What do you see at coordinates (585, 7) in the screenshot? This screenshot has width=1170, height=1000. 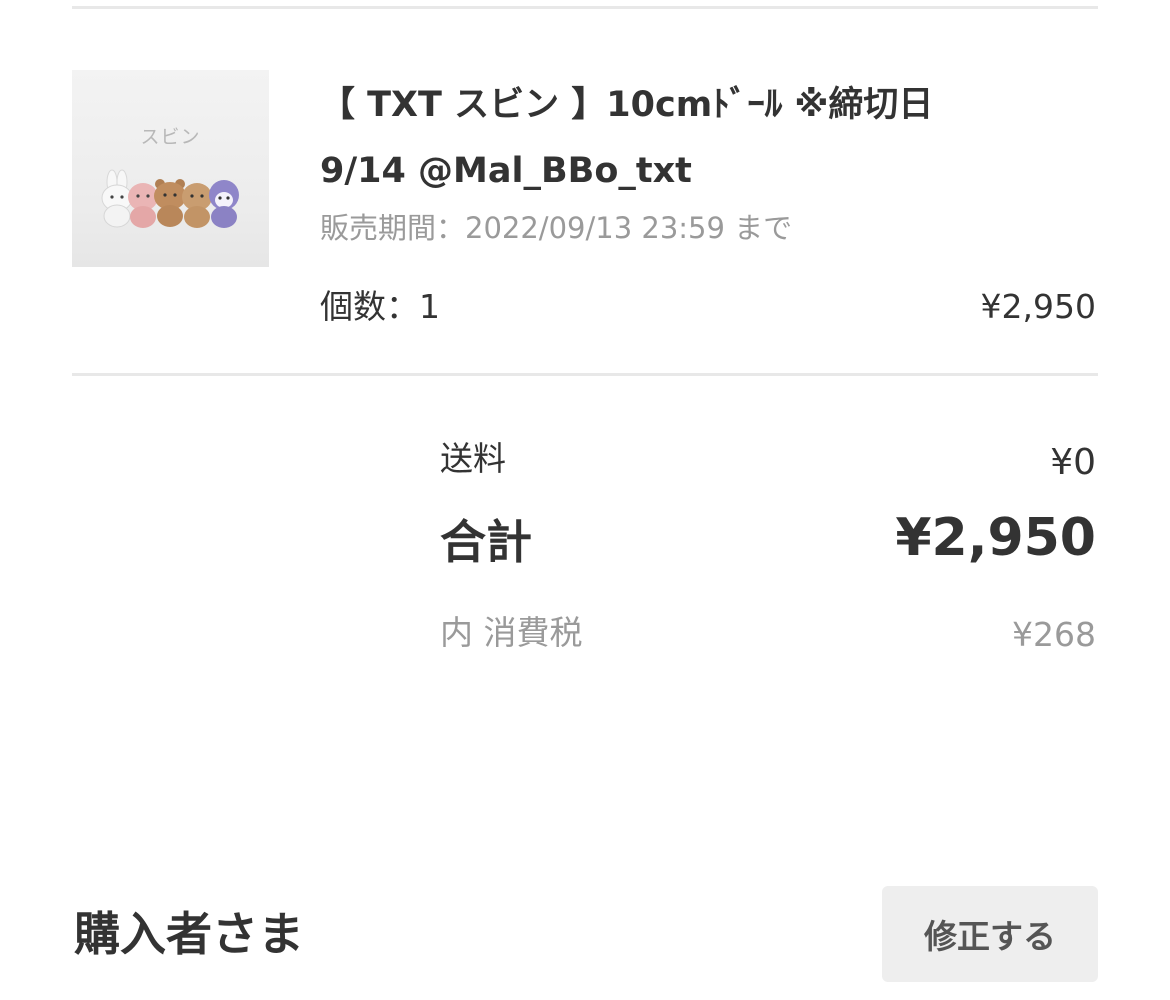 I see `top-divider` at bounding box center [585, 7].